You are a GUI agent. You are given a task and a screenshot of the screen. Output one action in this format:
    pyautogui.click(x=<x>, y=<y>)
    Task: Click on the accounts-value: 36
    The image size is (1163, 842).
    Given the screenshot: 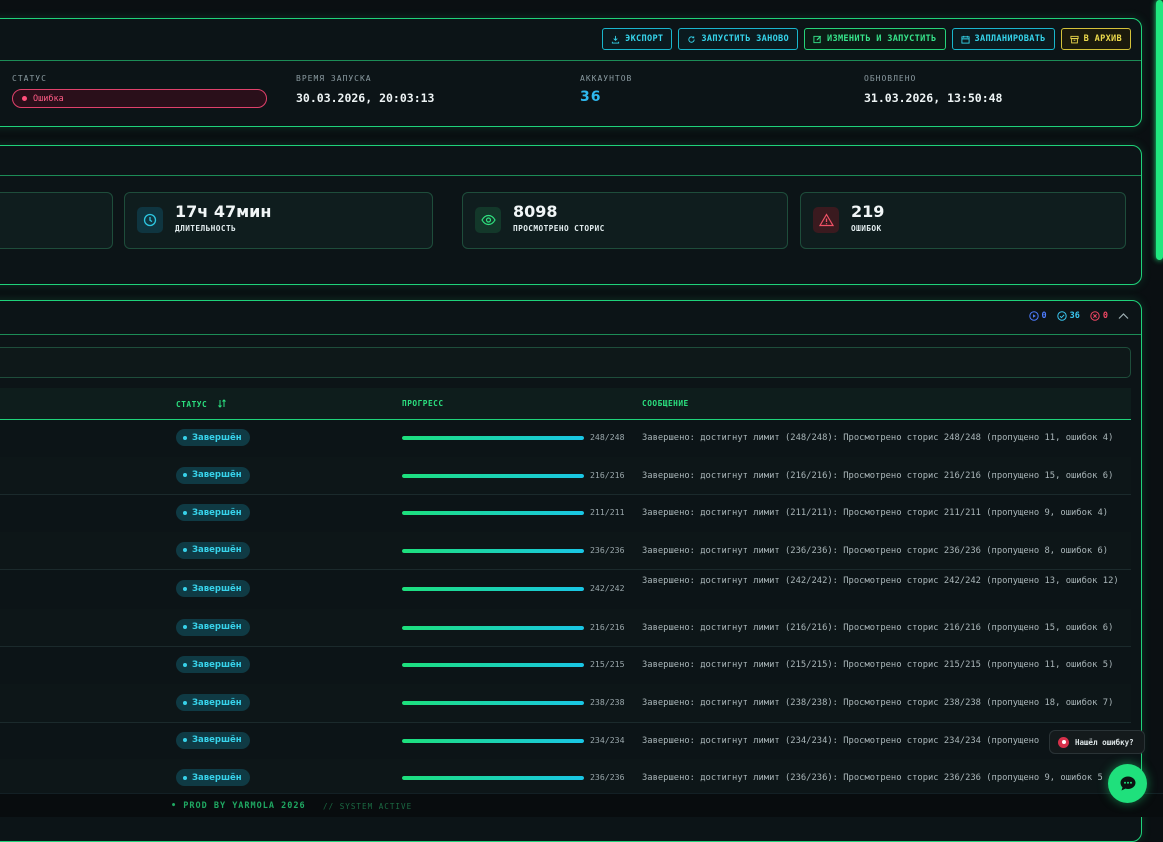 What is the action you would take?
    pyautogui.click(x=591, y=97)
    